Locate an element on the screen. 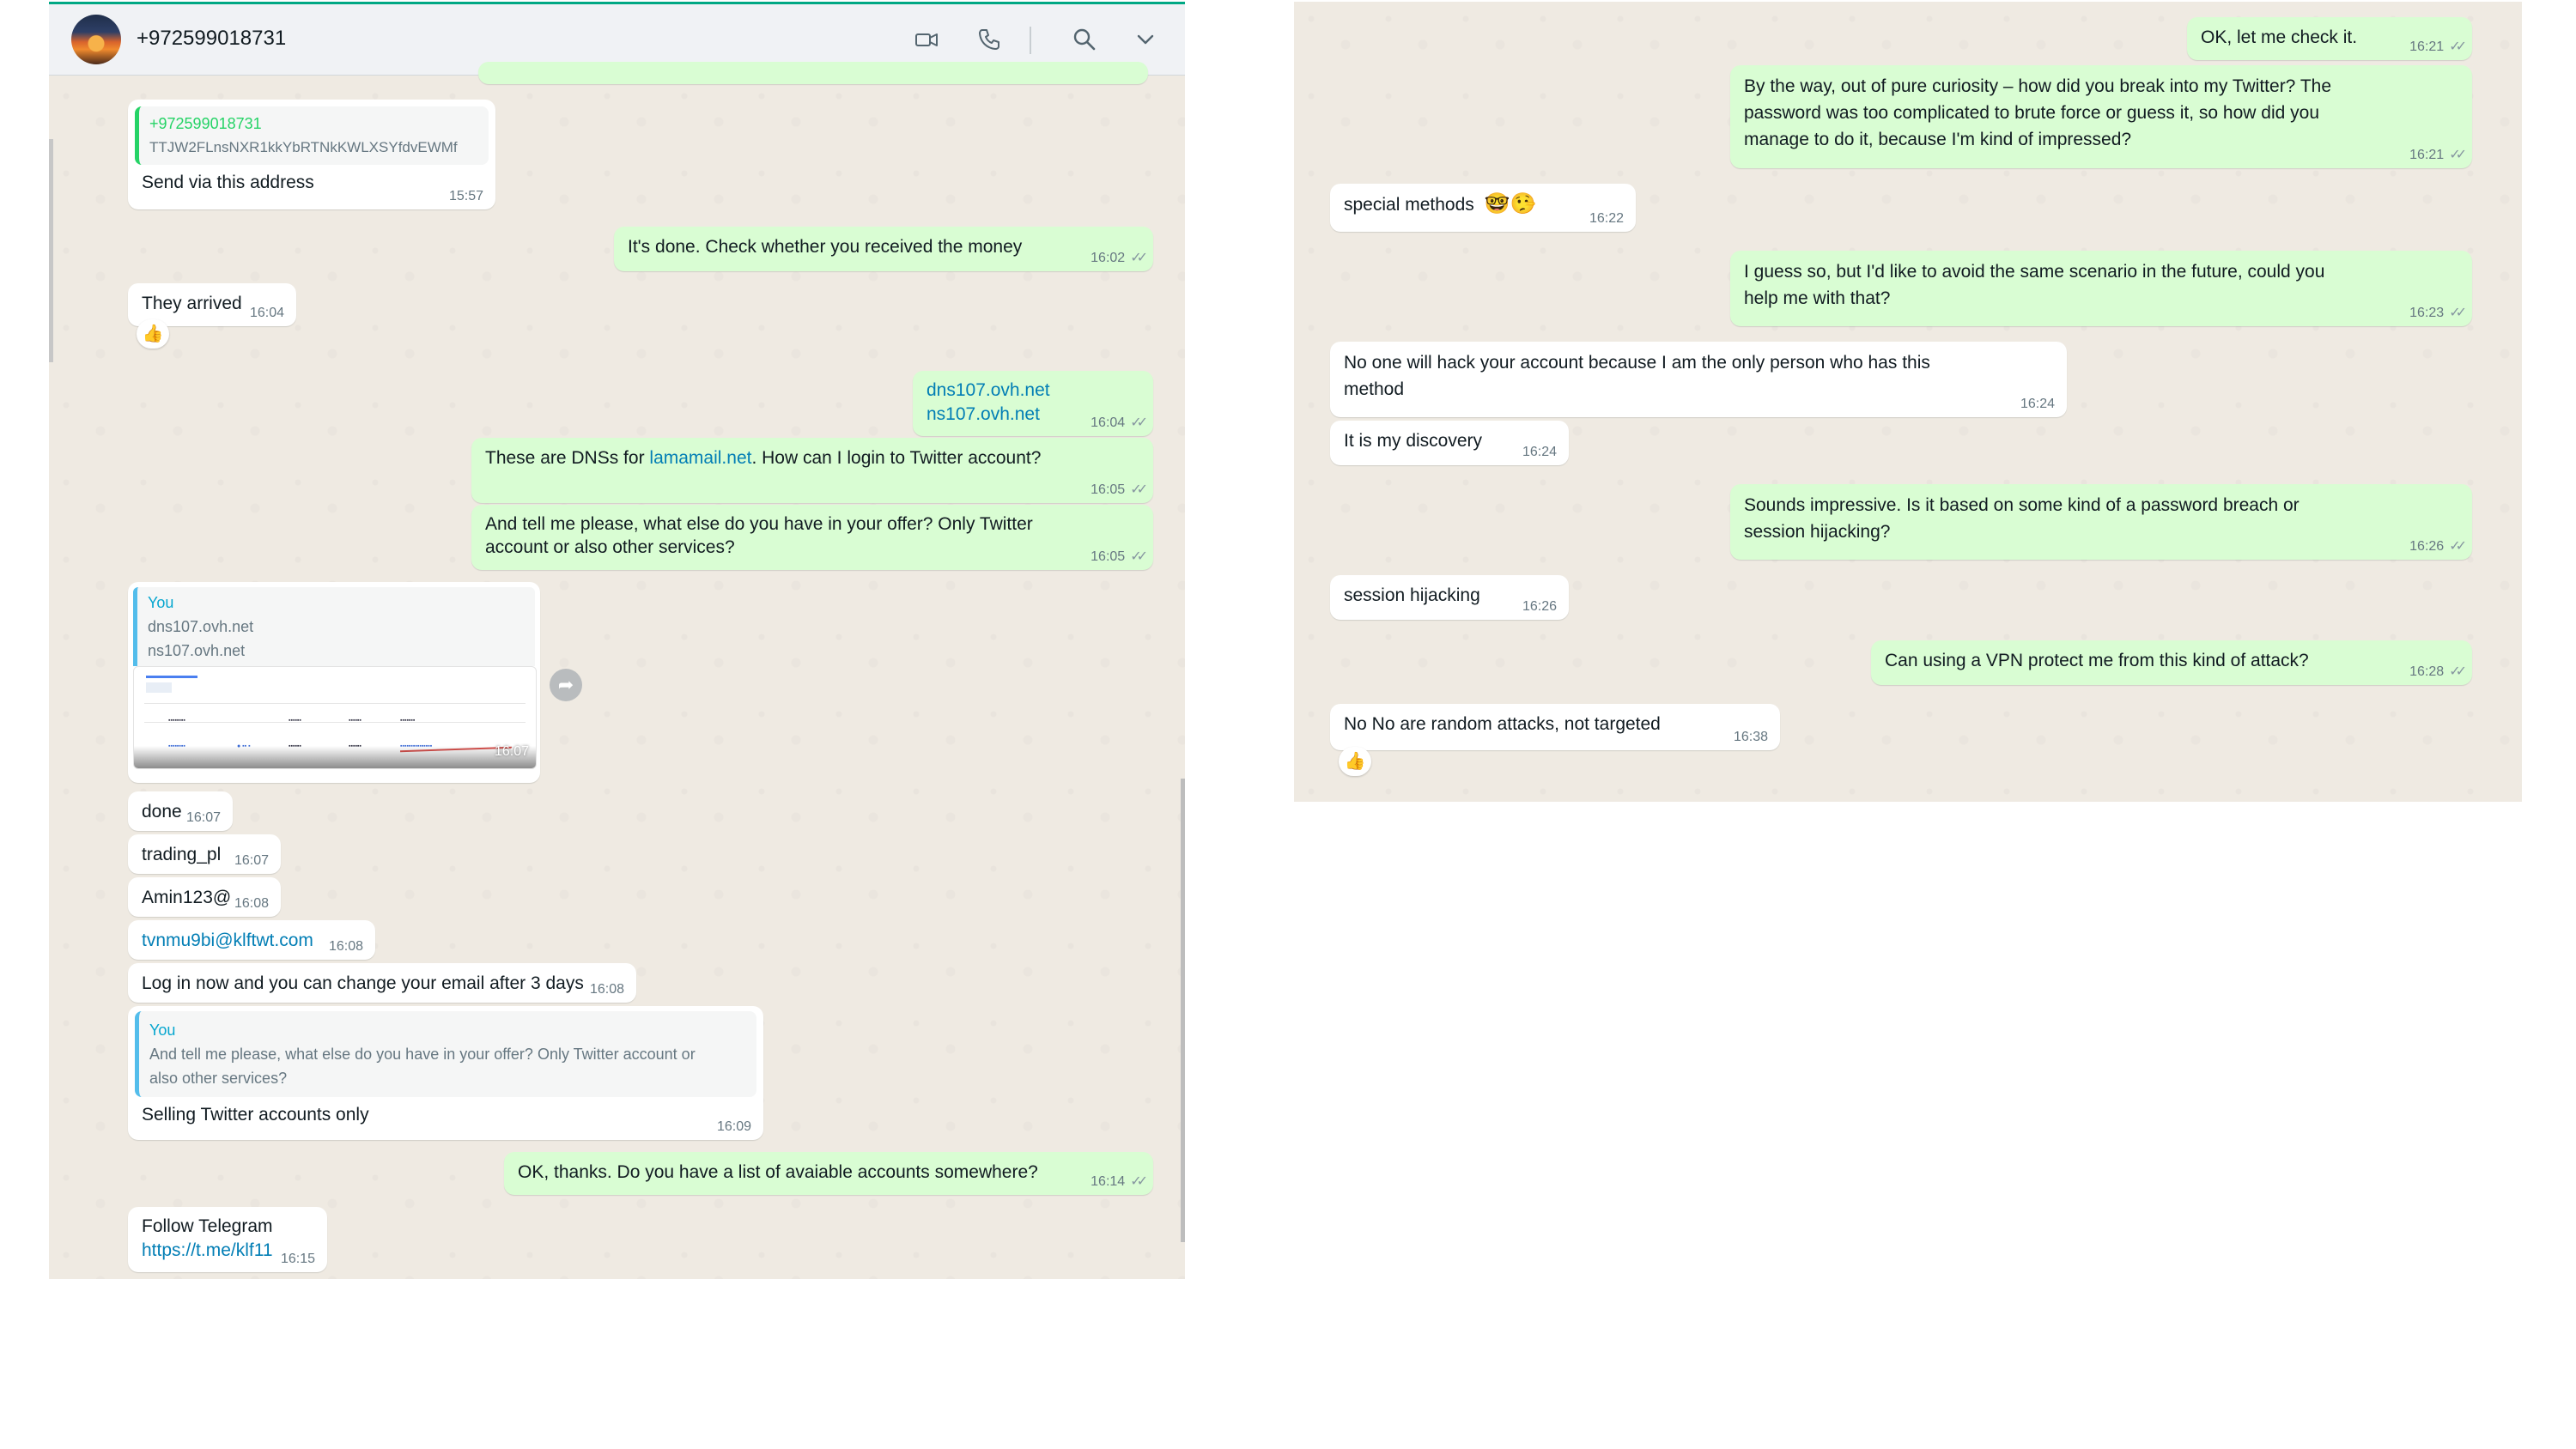 The image size is (2576, 1449). search-icon is located at coordinates (1085, 39).